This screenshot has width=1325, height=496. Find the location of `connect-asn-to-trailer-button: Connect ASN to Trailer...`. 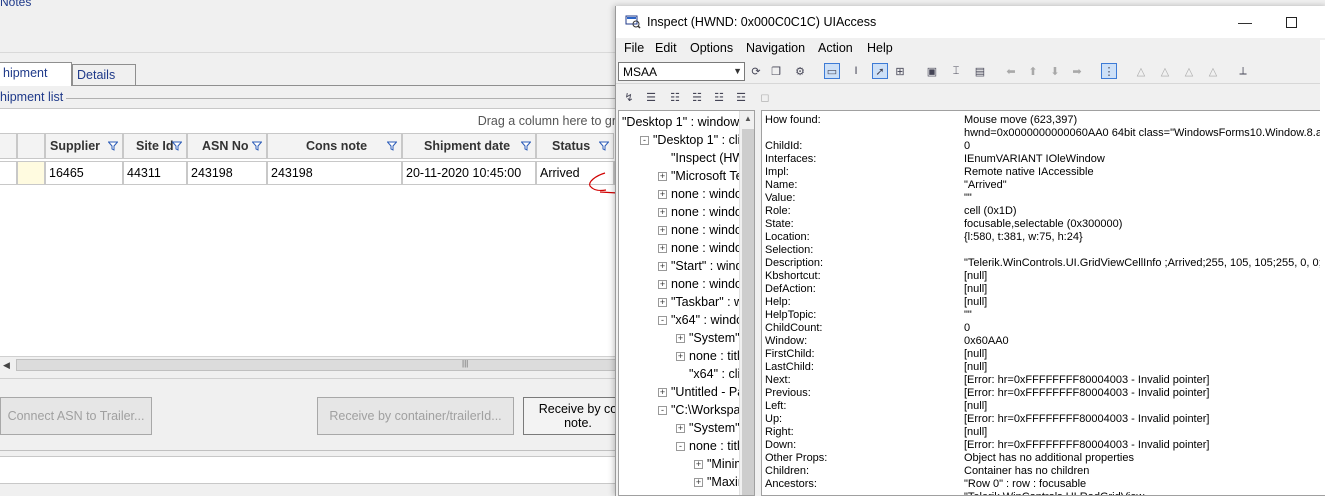

connect-asn-to-trailer-button: Connect ASN to Trailer... is located at coordinates (76, 416).